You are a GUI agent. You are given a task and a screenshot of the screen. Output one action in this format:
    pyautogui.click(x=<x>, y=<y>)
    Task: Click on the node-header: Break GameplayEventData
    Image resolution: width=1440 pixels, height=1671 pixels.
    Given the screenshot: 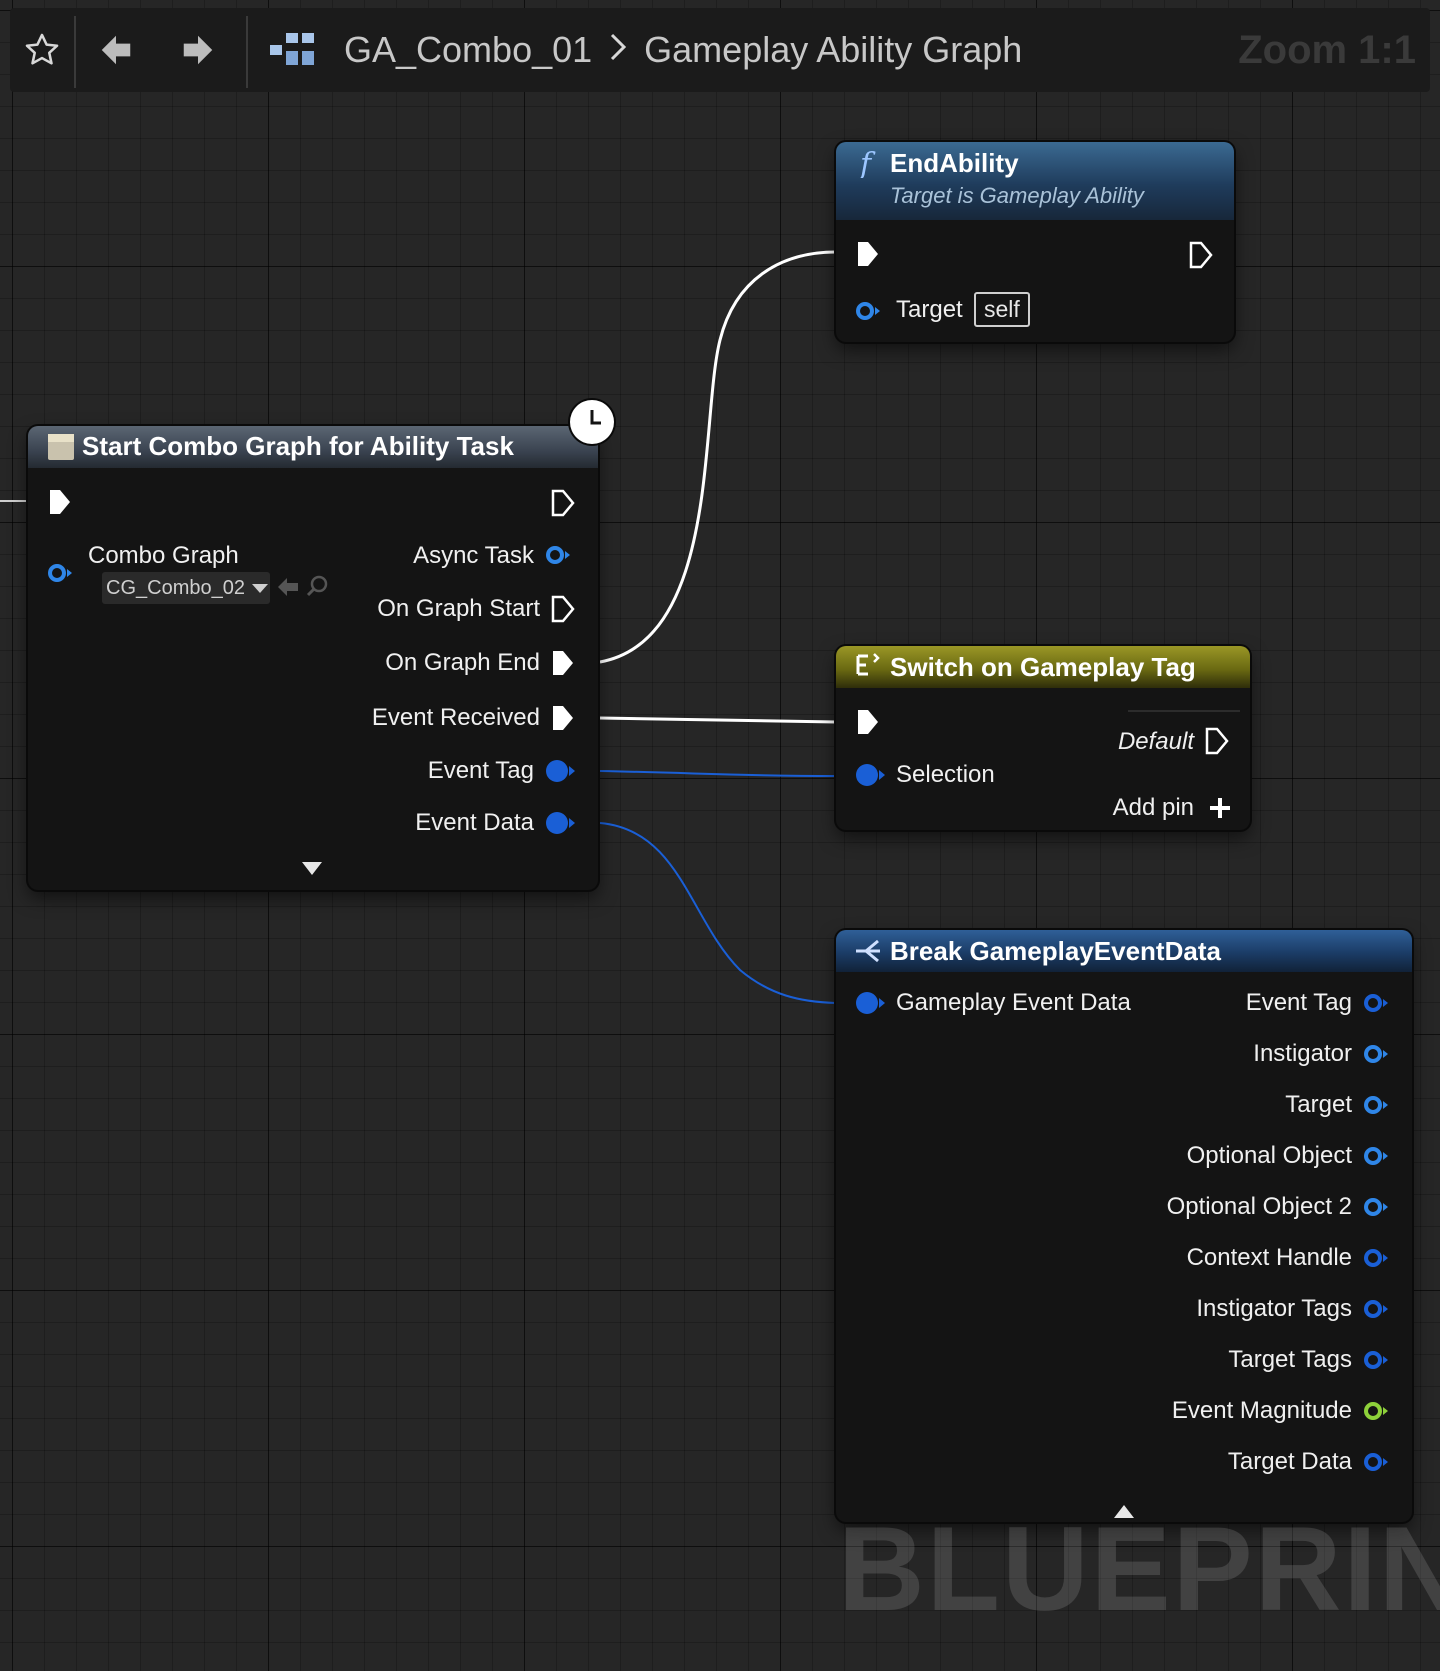 What is the action you would take?
    pyautogui.click(x=1124, y=951)
    